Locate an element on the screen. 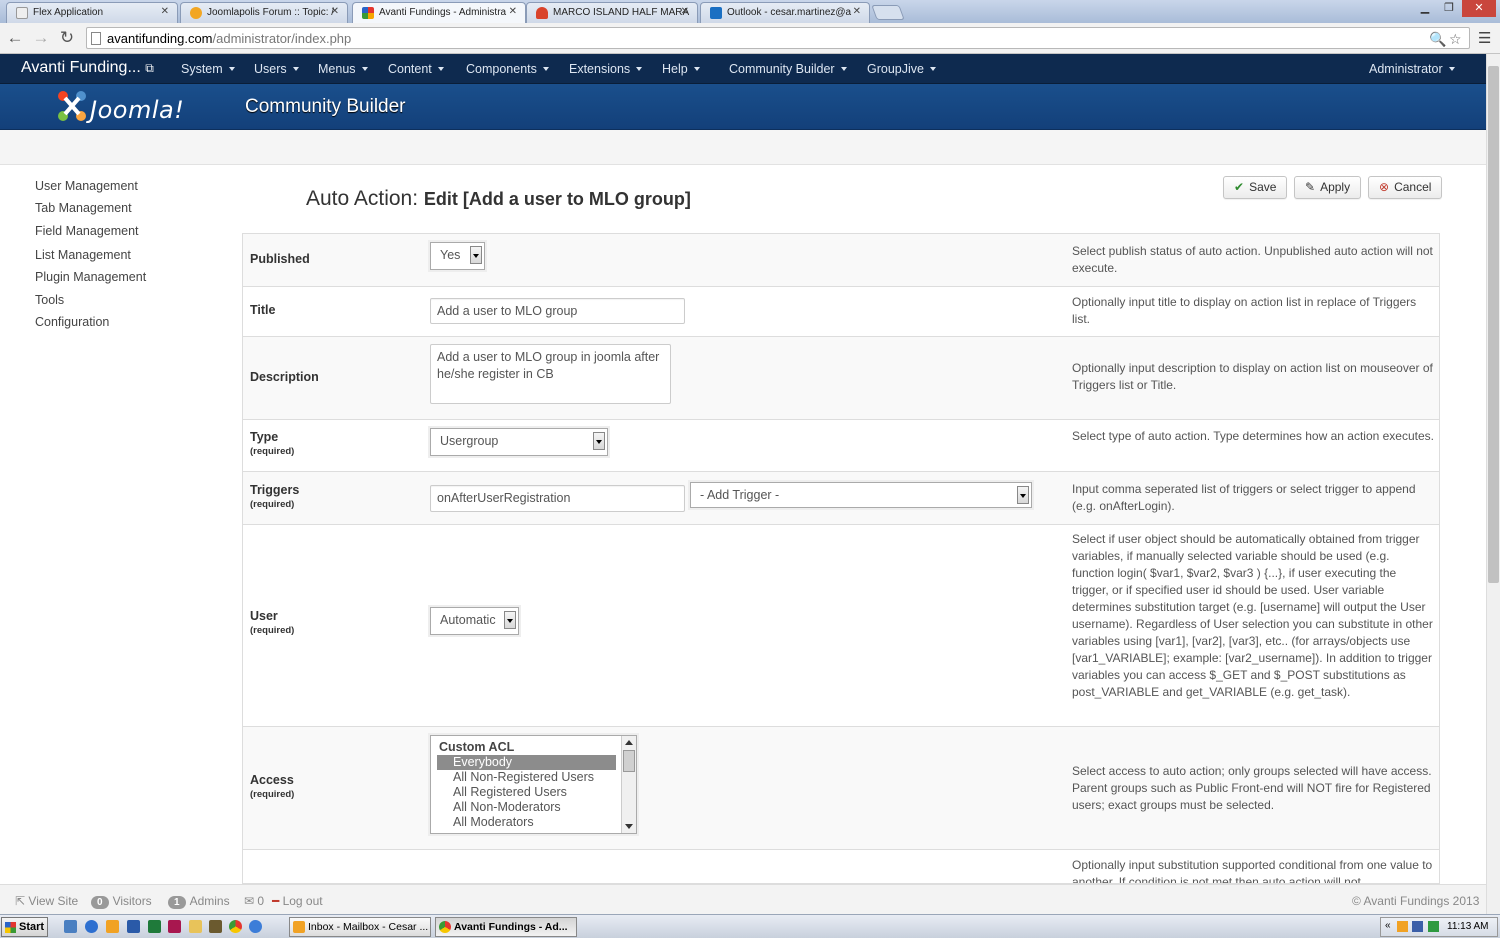 The width and height of the screenshot is (1500, 938). joomla-logo: Joomla! is located at coordinates (120, 106).